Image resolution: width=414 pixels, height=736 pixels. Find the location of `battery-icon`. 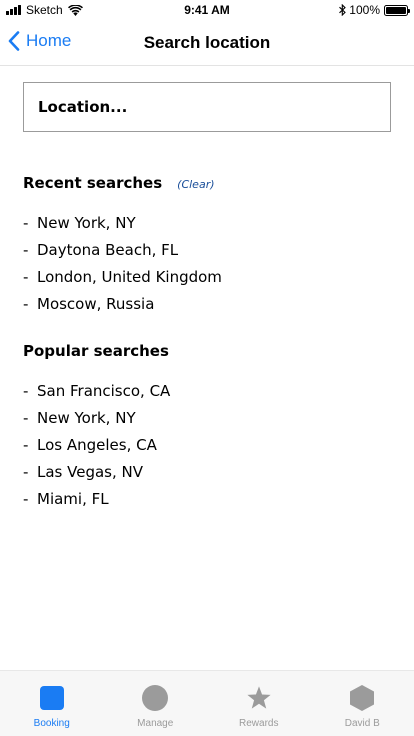

battery-icon is located at coordinates (397, 10).